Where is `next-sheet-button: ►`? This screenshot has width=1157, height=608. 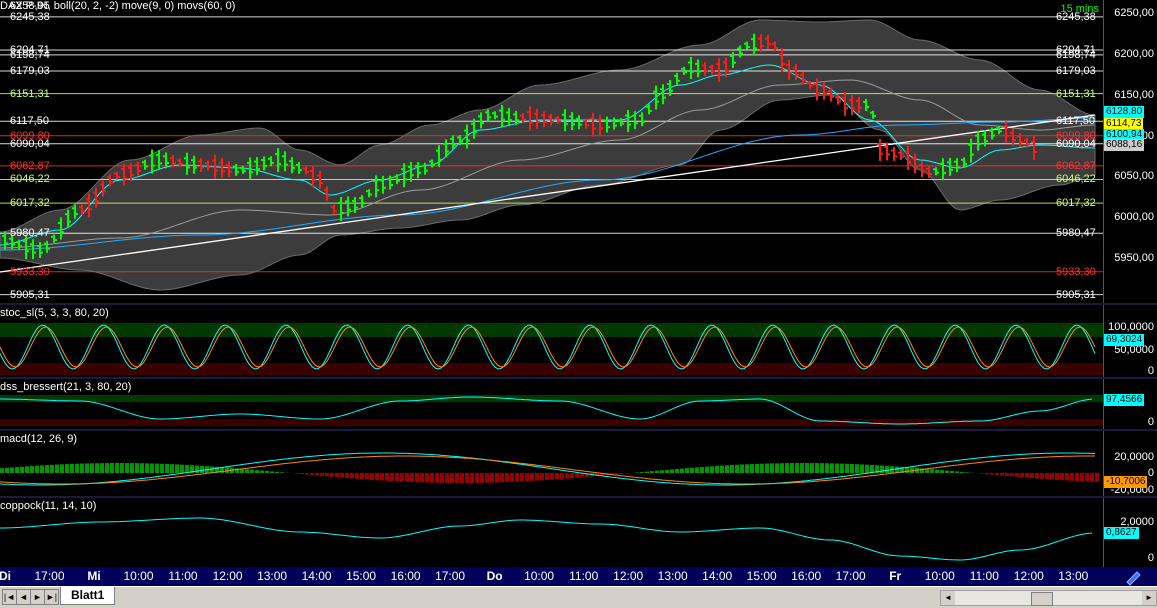
next-sheet-button: ► is located at coordinates (37, 597).